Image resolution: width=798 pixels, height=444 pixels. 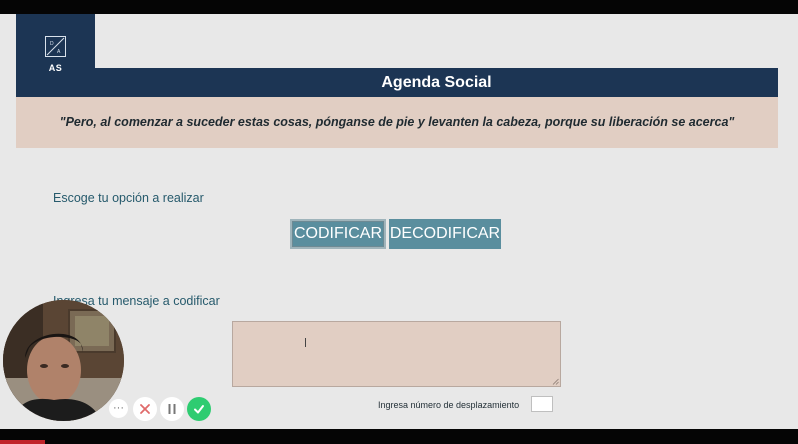 I want to click on page-title: Agenda Social, so click(x=436, y=82).